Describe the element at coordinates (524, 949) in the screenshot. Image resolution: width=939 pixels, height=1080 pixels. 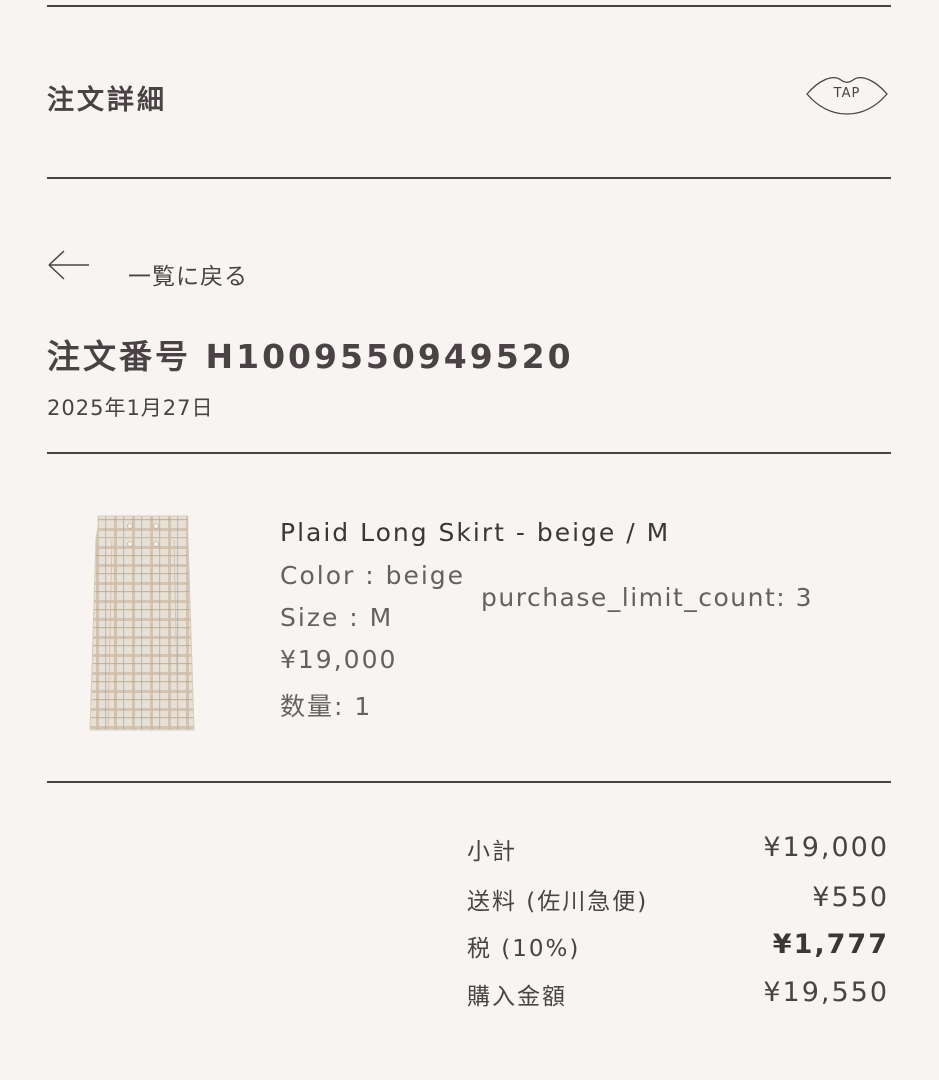
I see `summary-label: 税 (10%)` at that location.